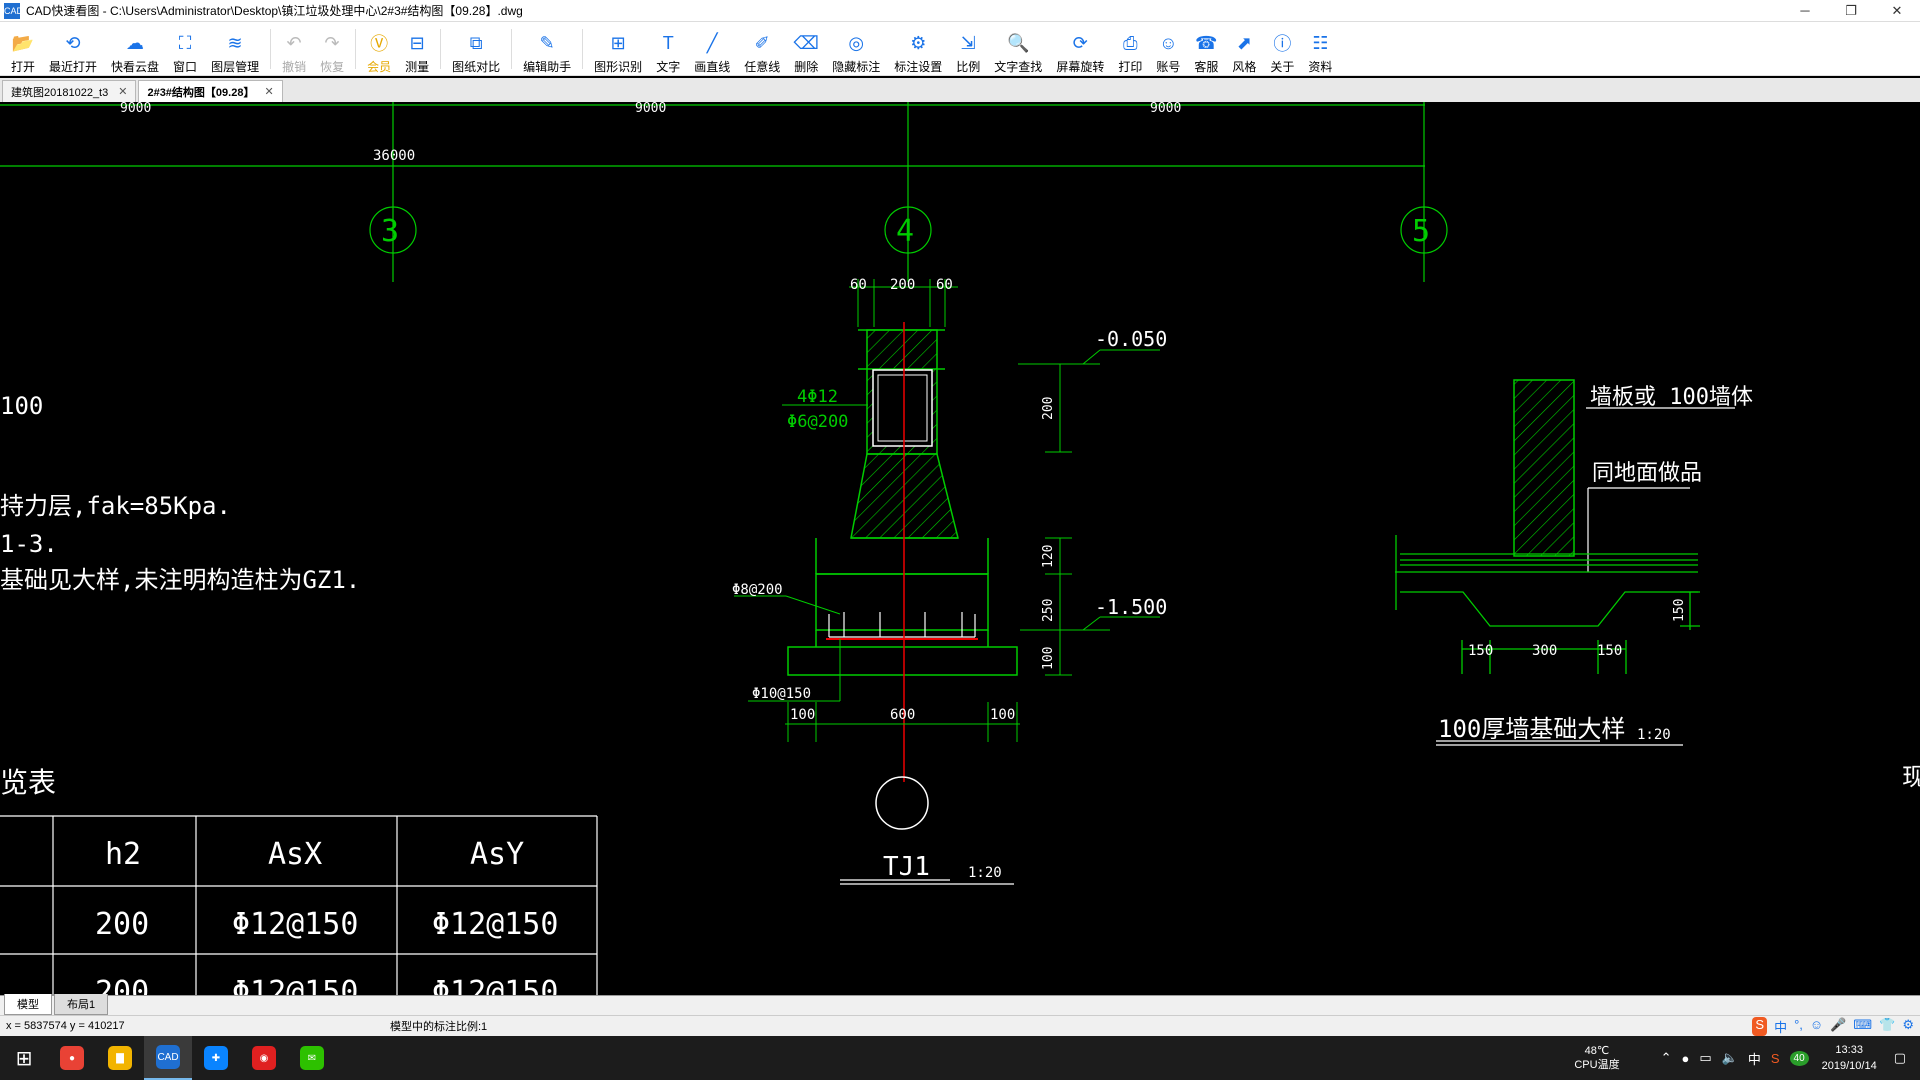  What do you see at coordinates (1849, 1058) in the screenshot?
I see `clock: 13:33 2019/10/14` at bounding box center [1849, 1058].